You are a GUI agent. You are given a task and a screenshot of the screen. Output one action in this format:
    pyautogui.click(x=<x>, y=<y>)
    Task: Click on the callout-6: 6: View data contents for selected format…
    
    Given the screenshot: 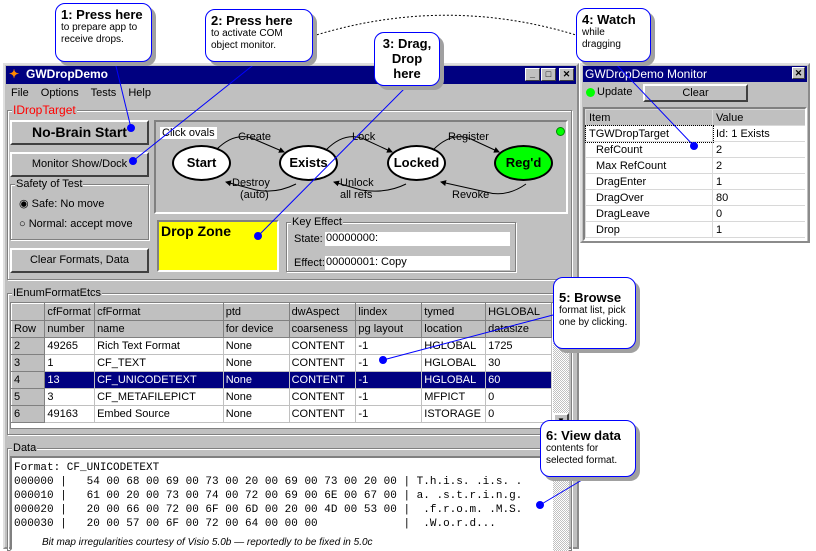 What is the action you would take?
    pyautogui.click(x=588, y=448)
    